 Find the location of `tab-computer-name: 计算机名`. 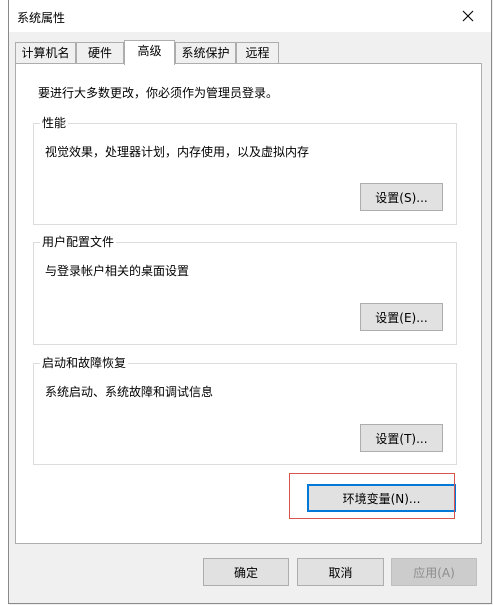

tab-computer-name: 计算机名 is located at coordinates (45, 53).